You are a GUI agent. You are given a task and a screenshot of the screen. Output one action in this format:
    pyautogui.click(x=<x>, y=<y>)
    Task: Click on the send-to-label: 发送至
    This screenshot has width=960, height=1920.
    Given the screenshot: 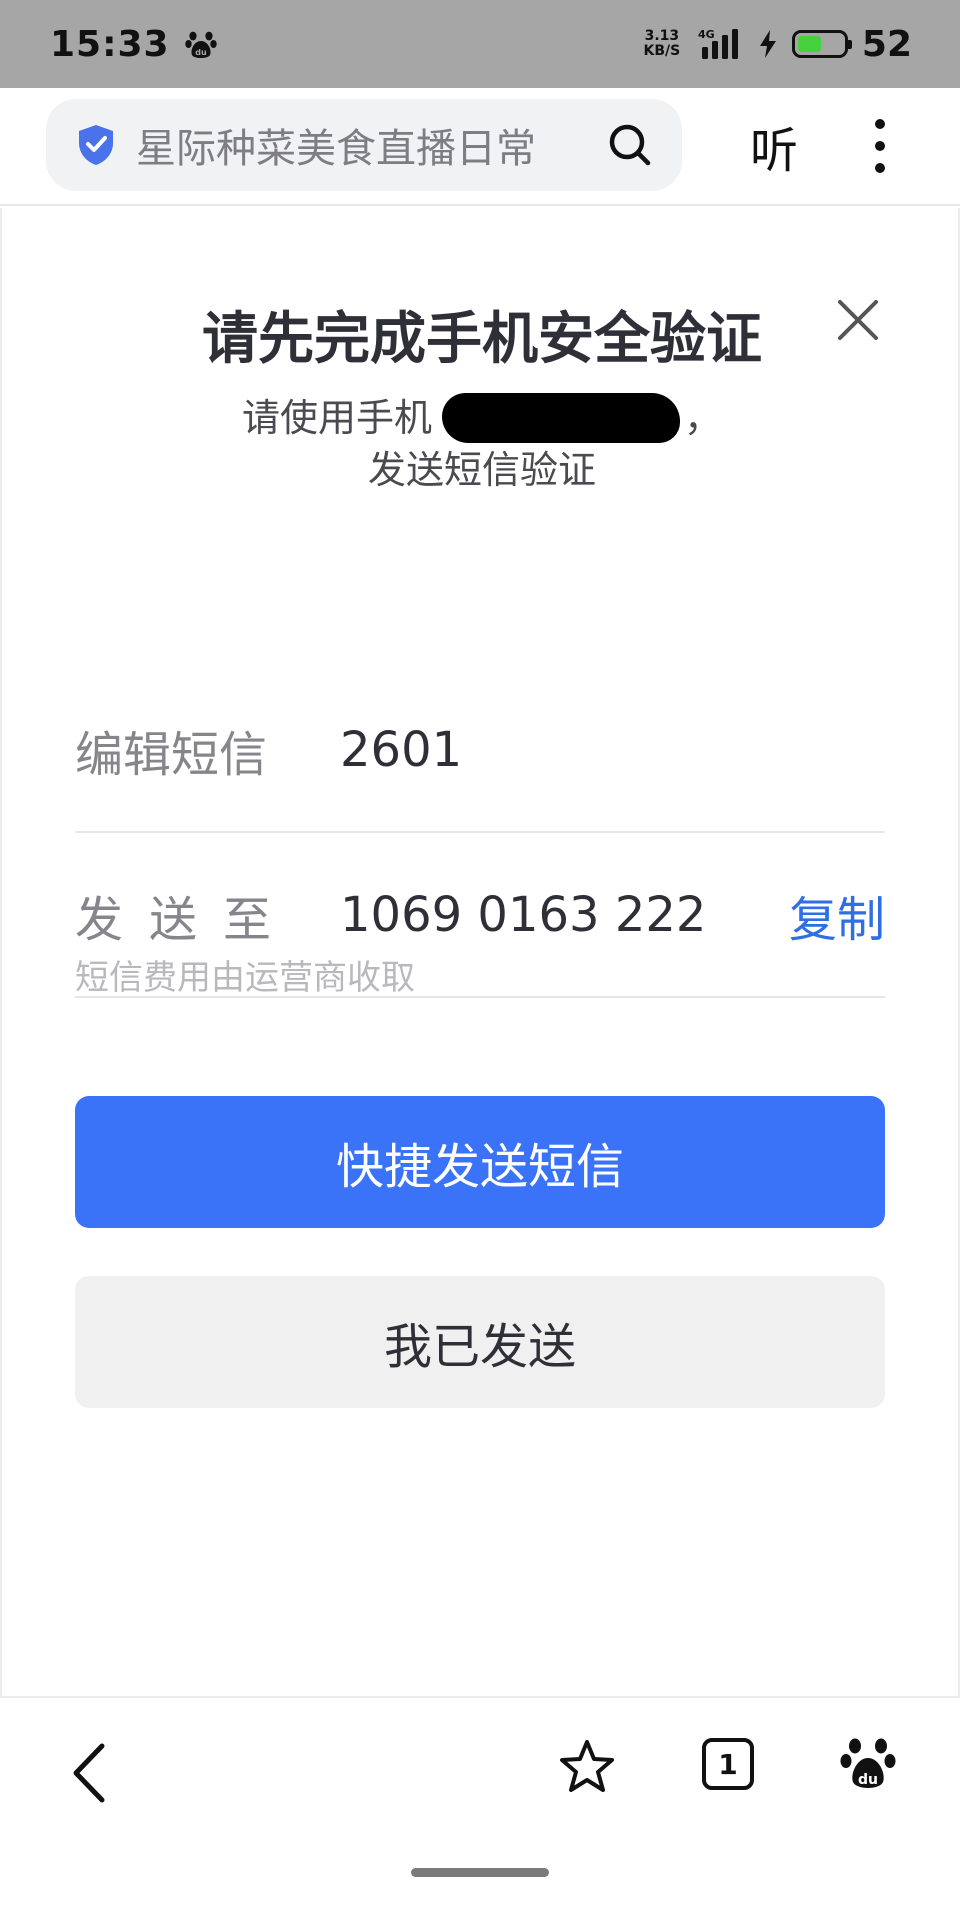 What is the action you would take?
    pyautogui.click(x=186, y=919)
    